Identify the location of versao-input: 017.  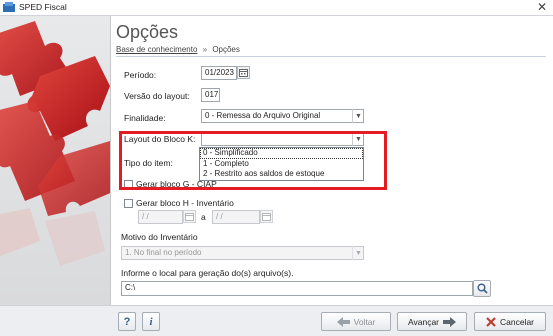
(210, 95).